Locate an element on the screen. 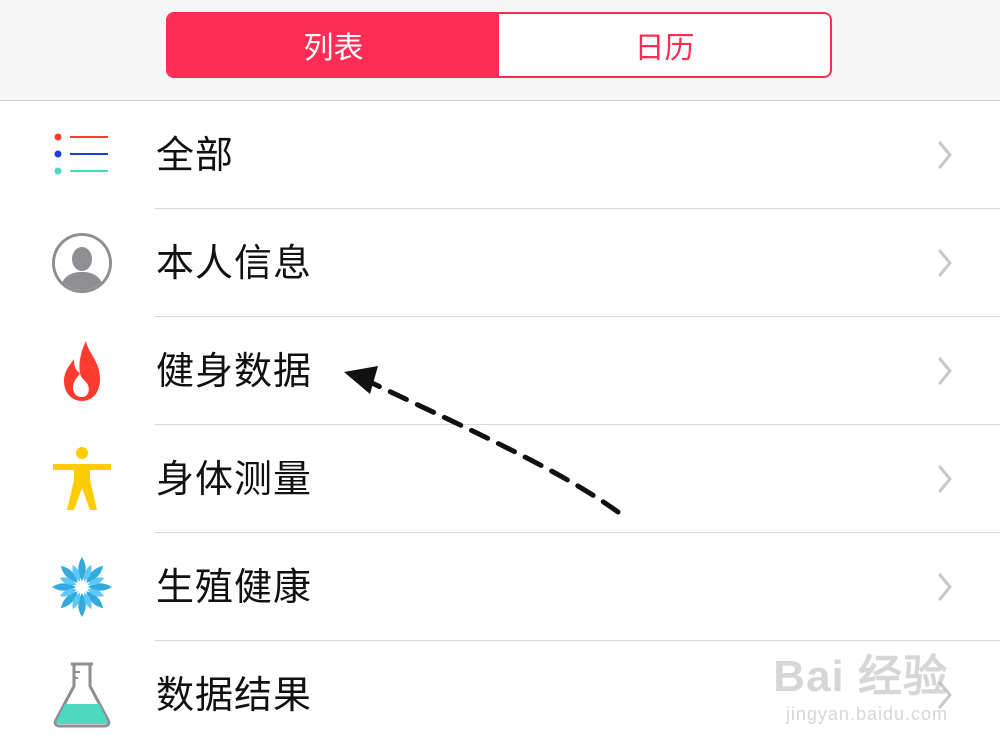  body-figure-icon is located at coordinates (82, 479).